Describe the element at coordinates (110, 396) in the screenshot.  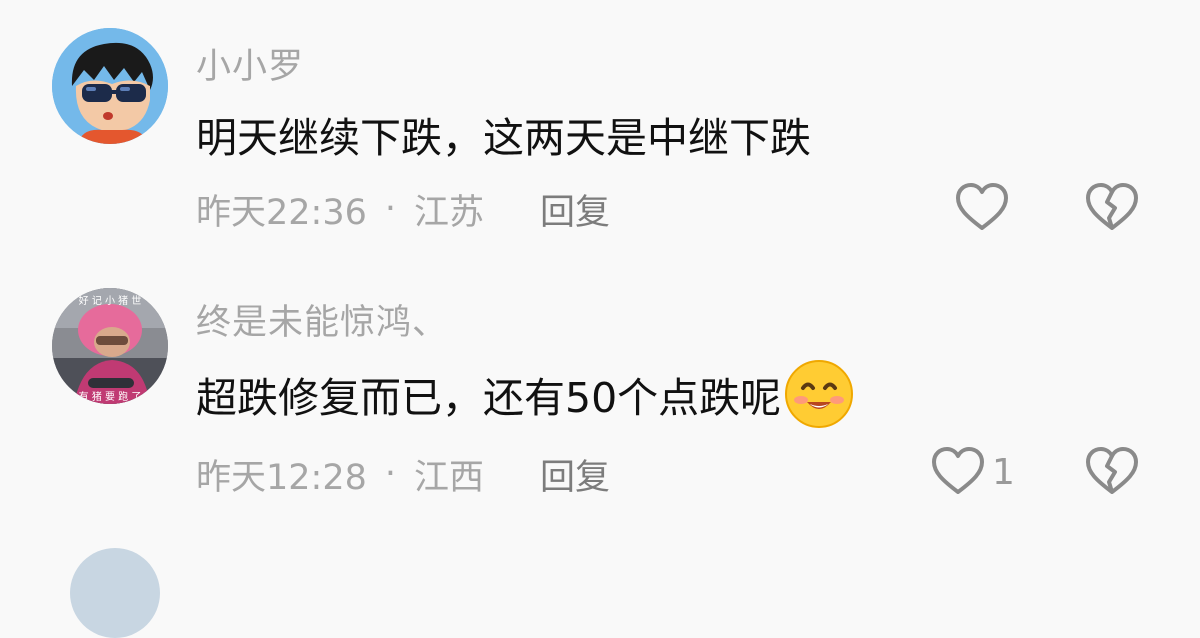
I see `svg-text: 有 猪 要 跑 了` at that location.